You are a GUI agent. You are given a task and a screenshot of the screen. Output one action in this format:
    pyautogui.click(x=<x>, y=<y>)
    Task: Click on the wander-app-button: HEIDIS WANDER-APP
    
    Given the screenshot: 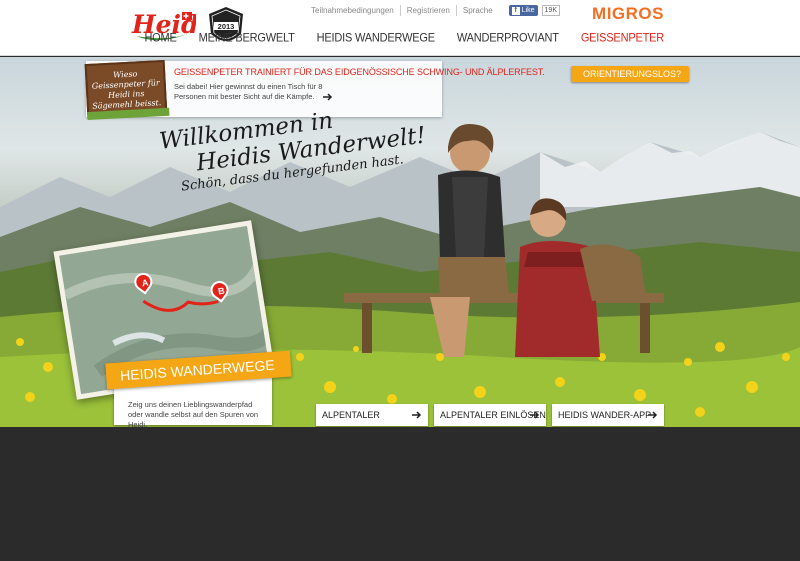 What is the action you would take?
    pyautogui.click(x=608, y=415)
    